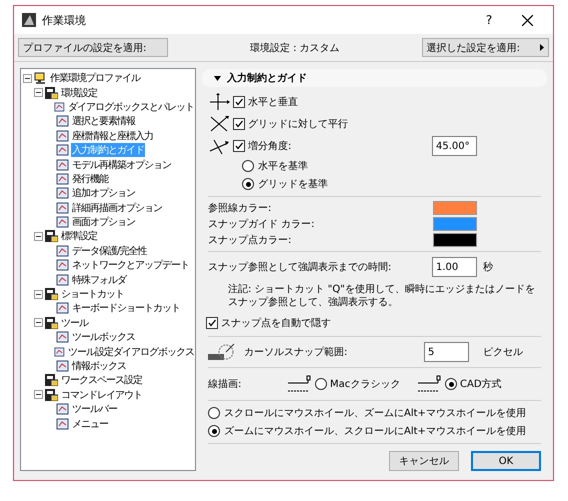  Describe the element at coordinates (454, 267) in the screenshot. I see `time-field: 1.00` at that location.